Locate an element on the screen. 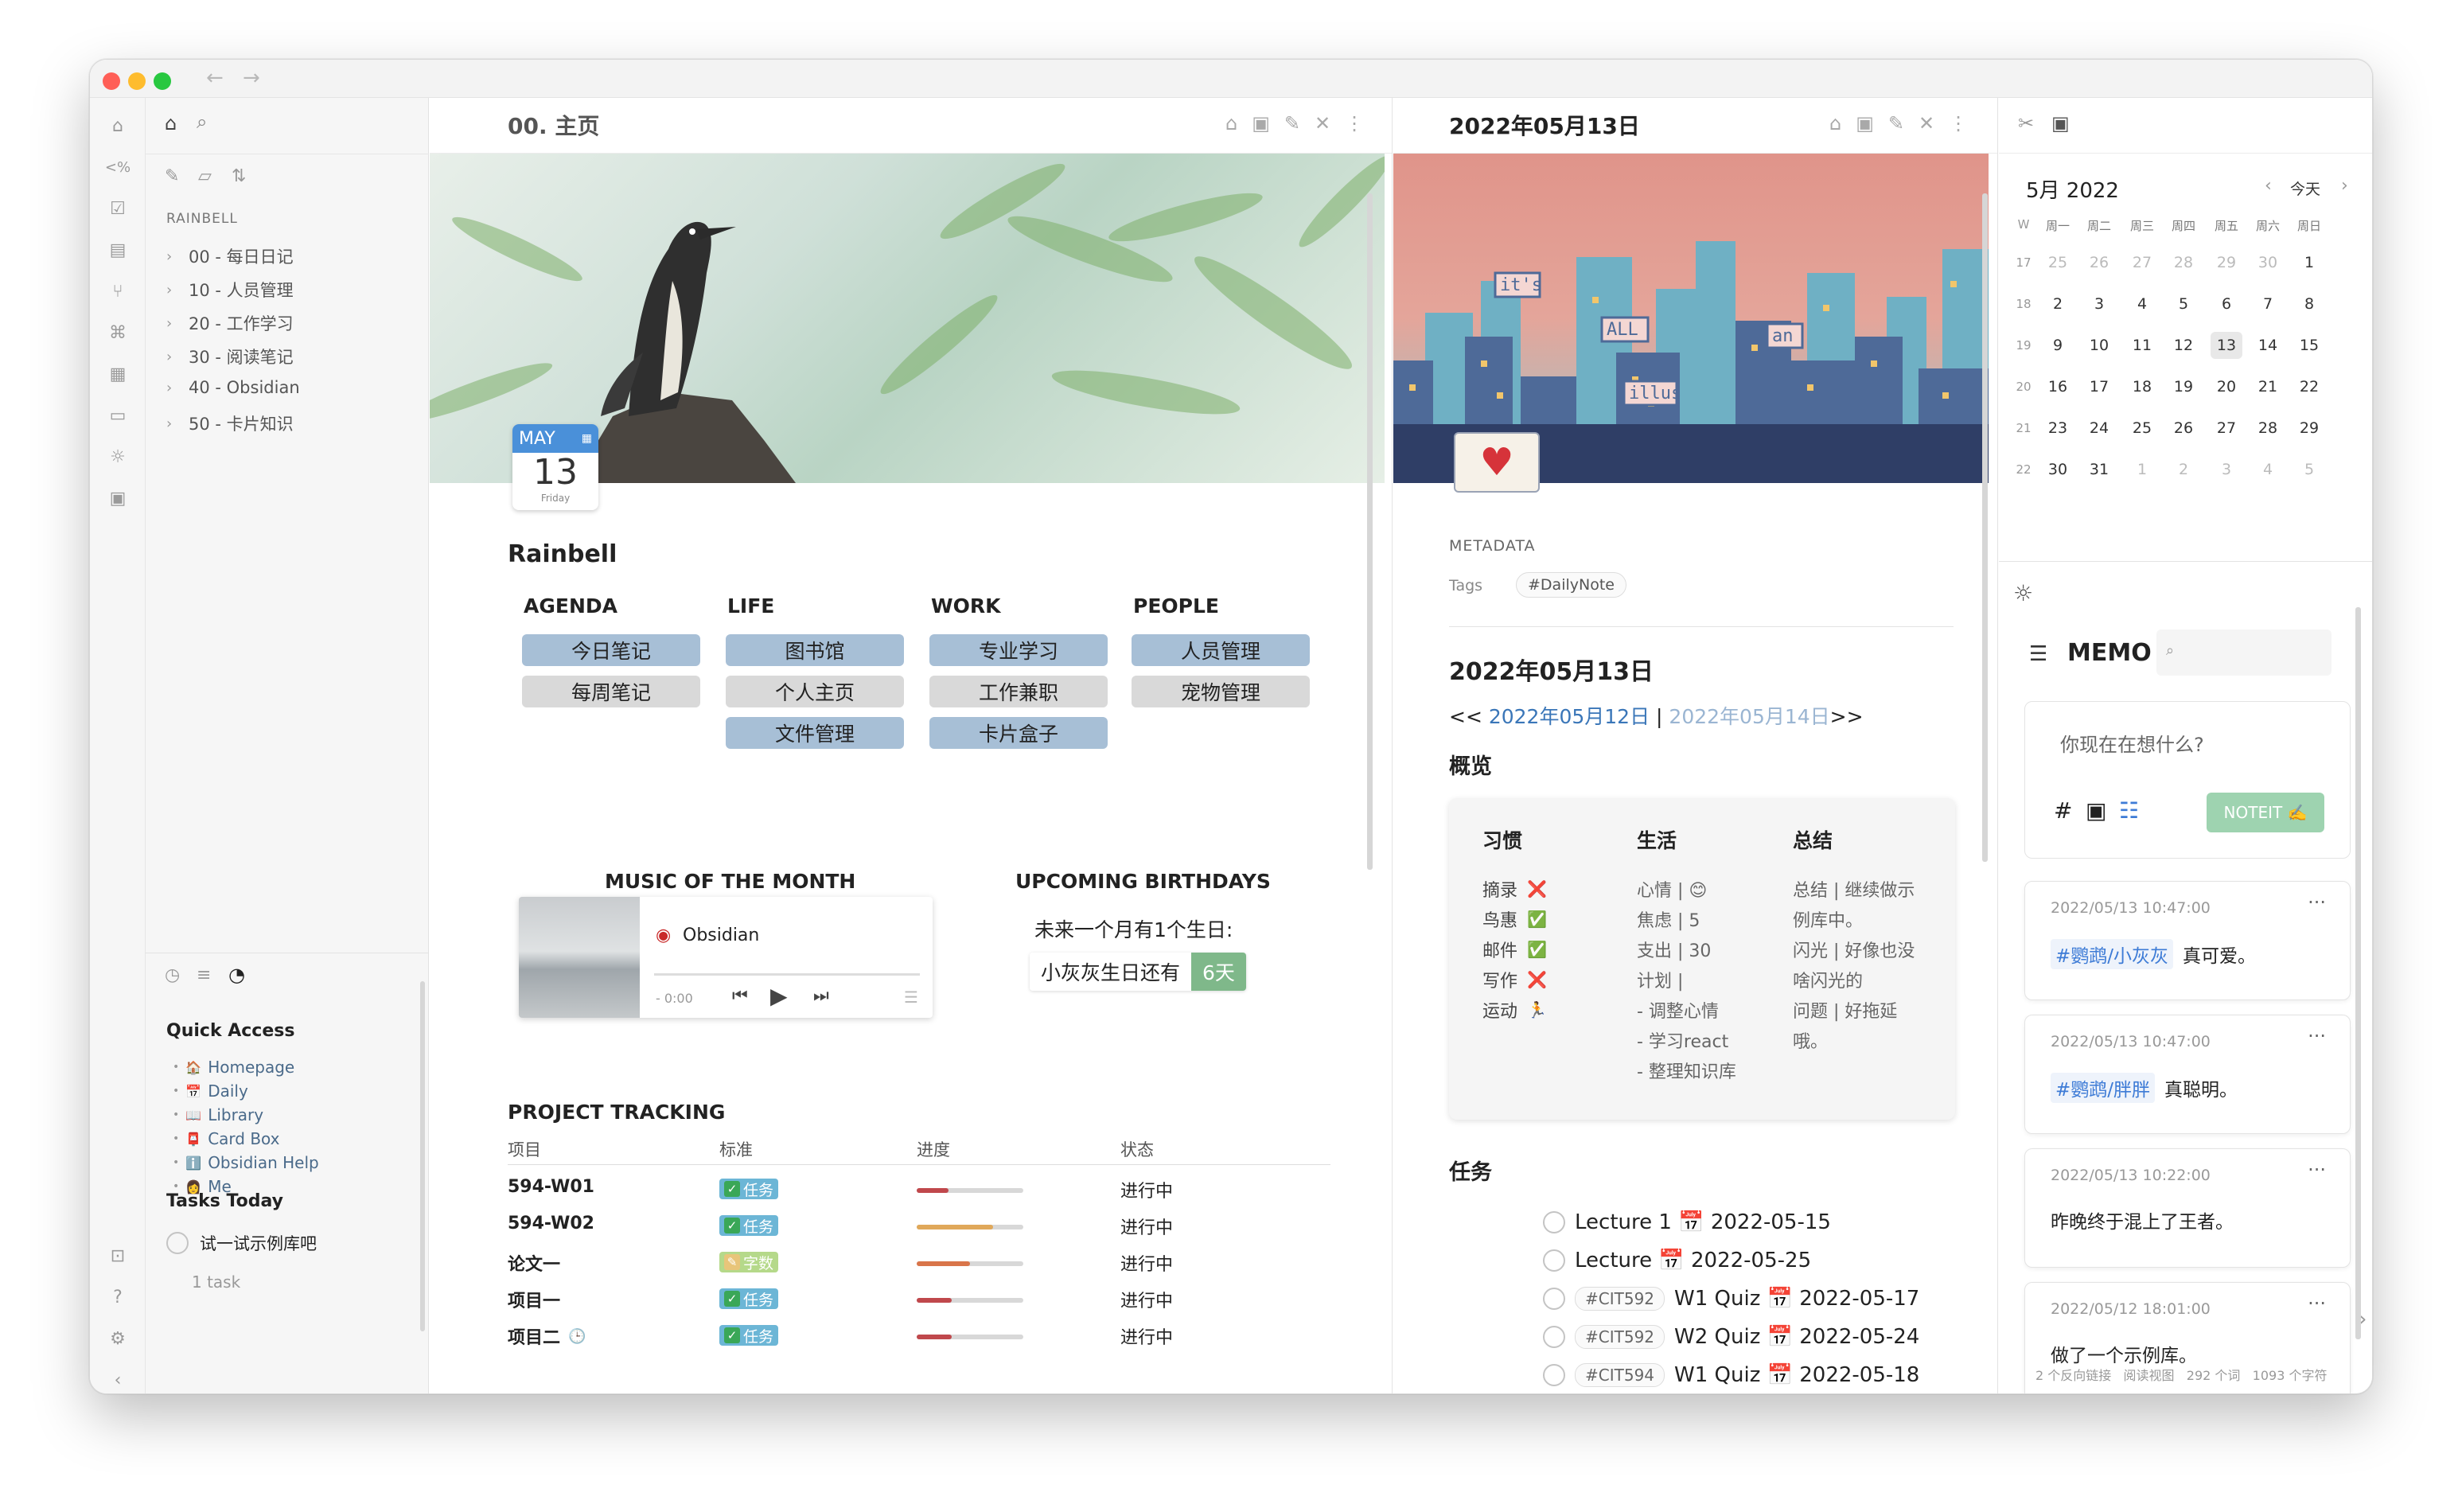 Image resolution: width=2462 pixels, height=1512 pixels. nav-button: 图书馆 is located at coordinates (815, 650).